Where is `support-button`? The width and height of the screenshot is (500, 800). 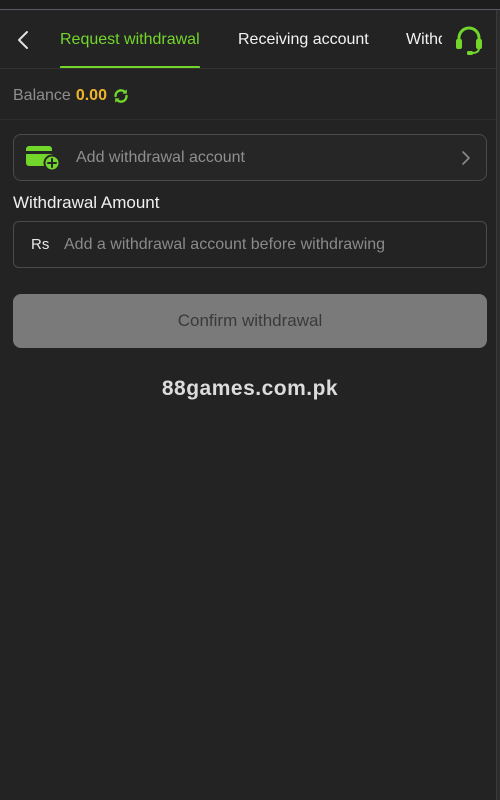
support-button is located at coordinates (469, 41).